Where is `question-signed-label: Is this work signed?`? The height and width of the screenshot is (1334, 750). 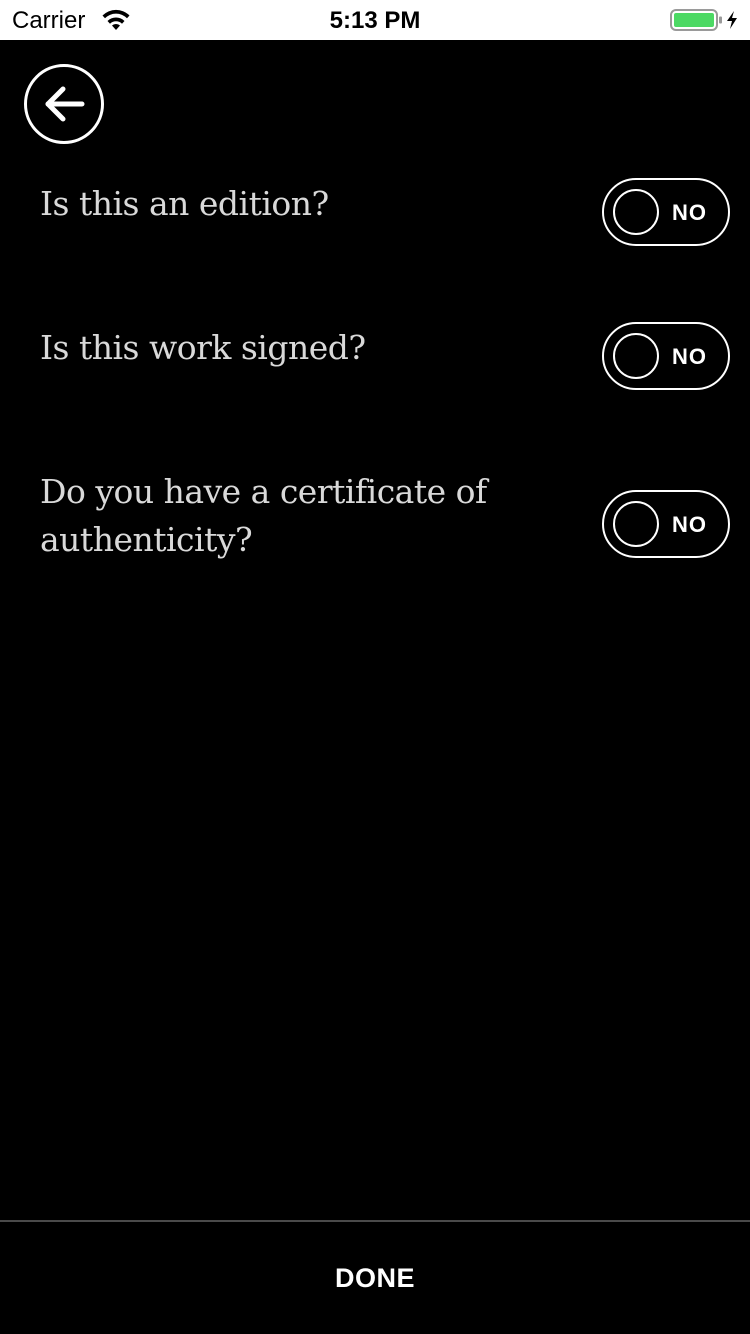
question-signed-label: Is this work signed? is located at coordinates (203, 347).